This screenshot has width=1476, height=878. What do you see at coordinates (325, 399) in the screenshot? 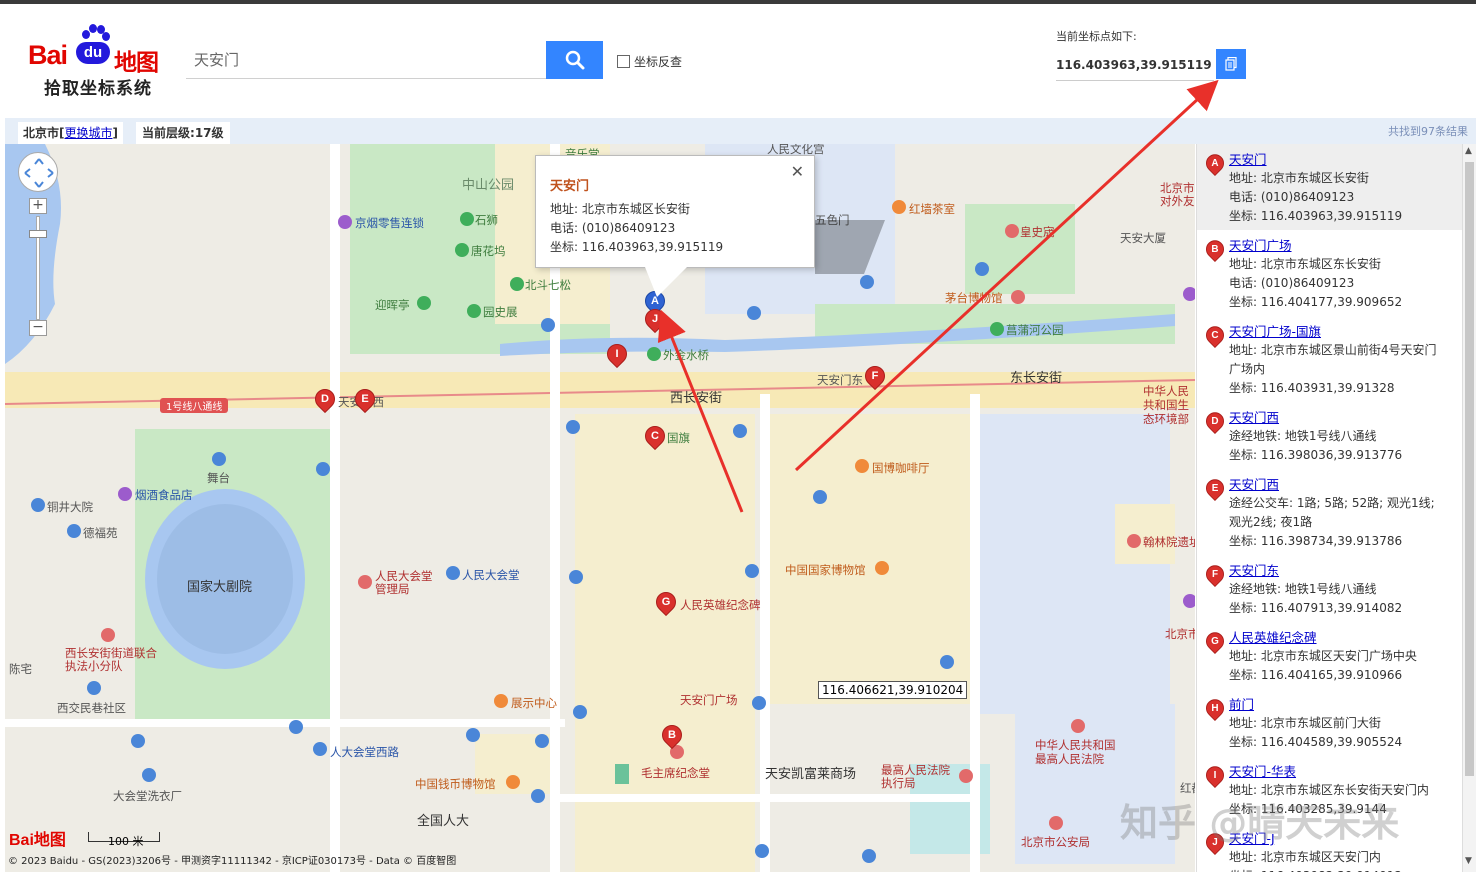
I see `map-pin-d: D` at bounding box center [325, 399].